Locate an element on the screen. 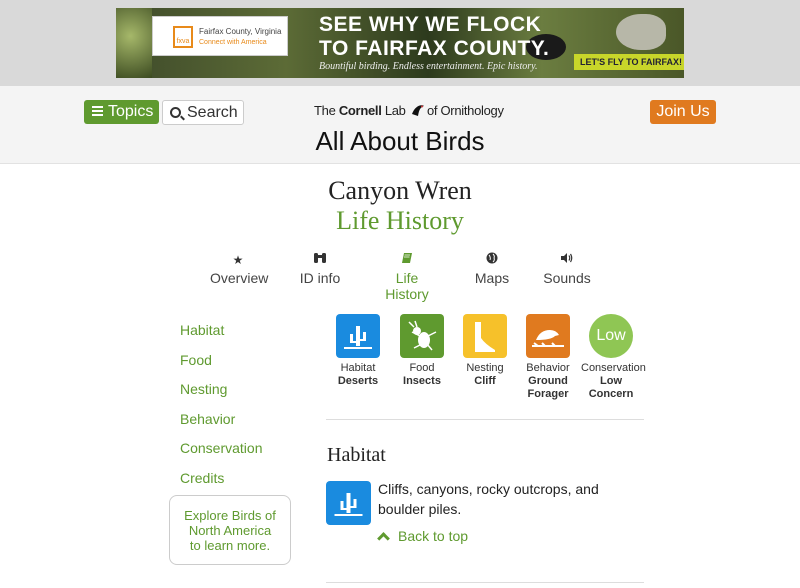  globe-icon is located at coordinates (492, 260).